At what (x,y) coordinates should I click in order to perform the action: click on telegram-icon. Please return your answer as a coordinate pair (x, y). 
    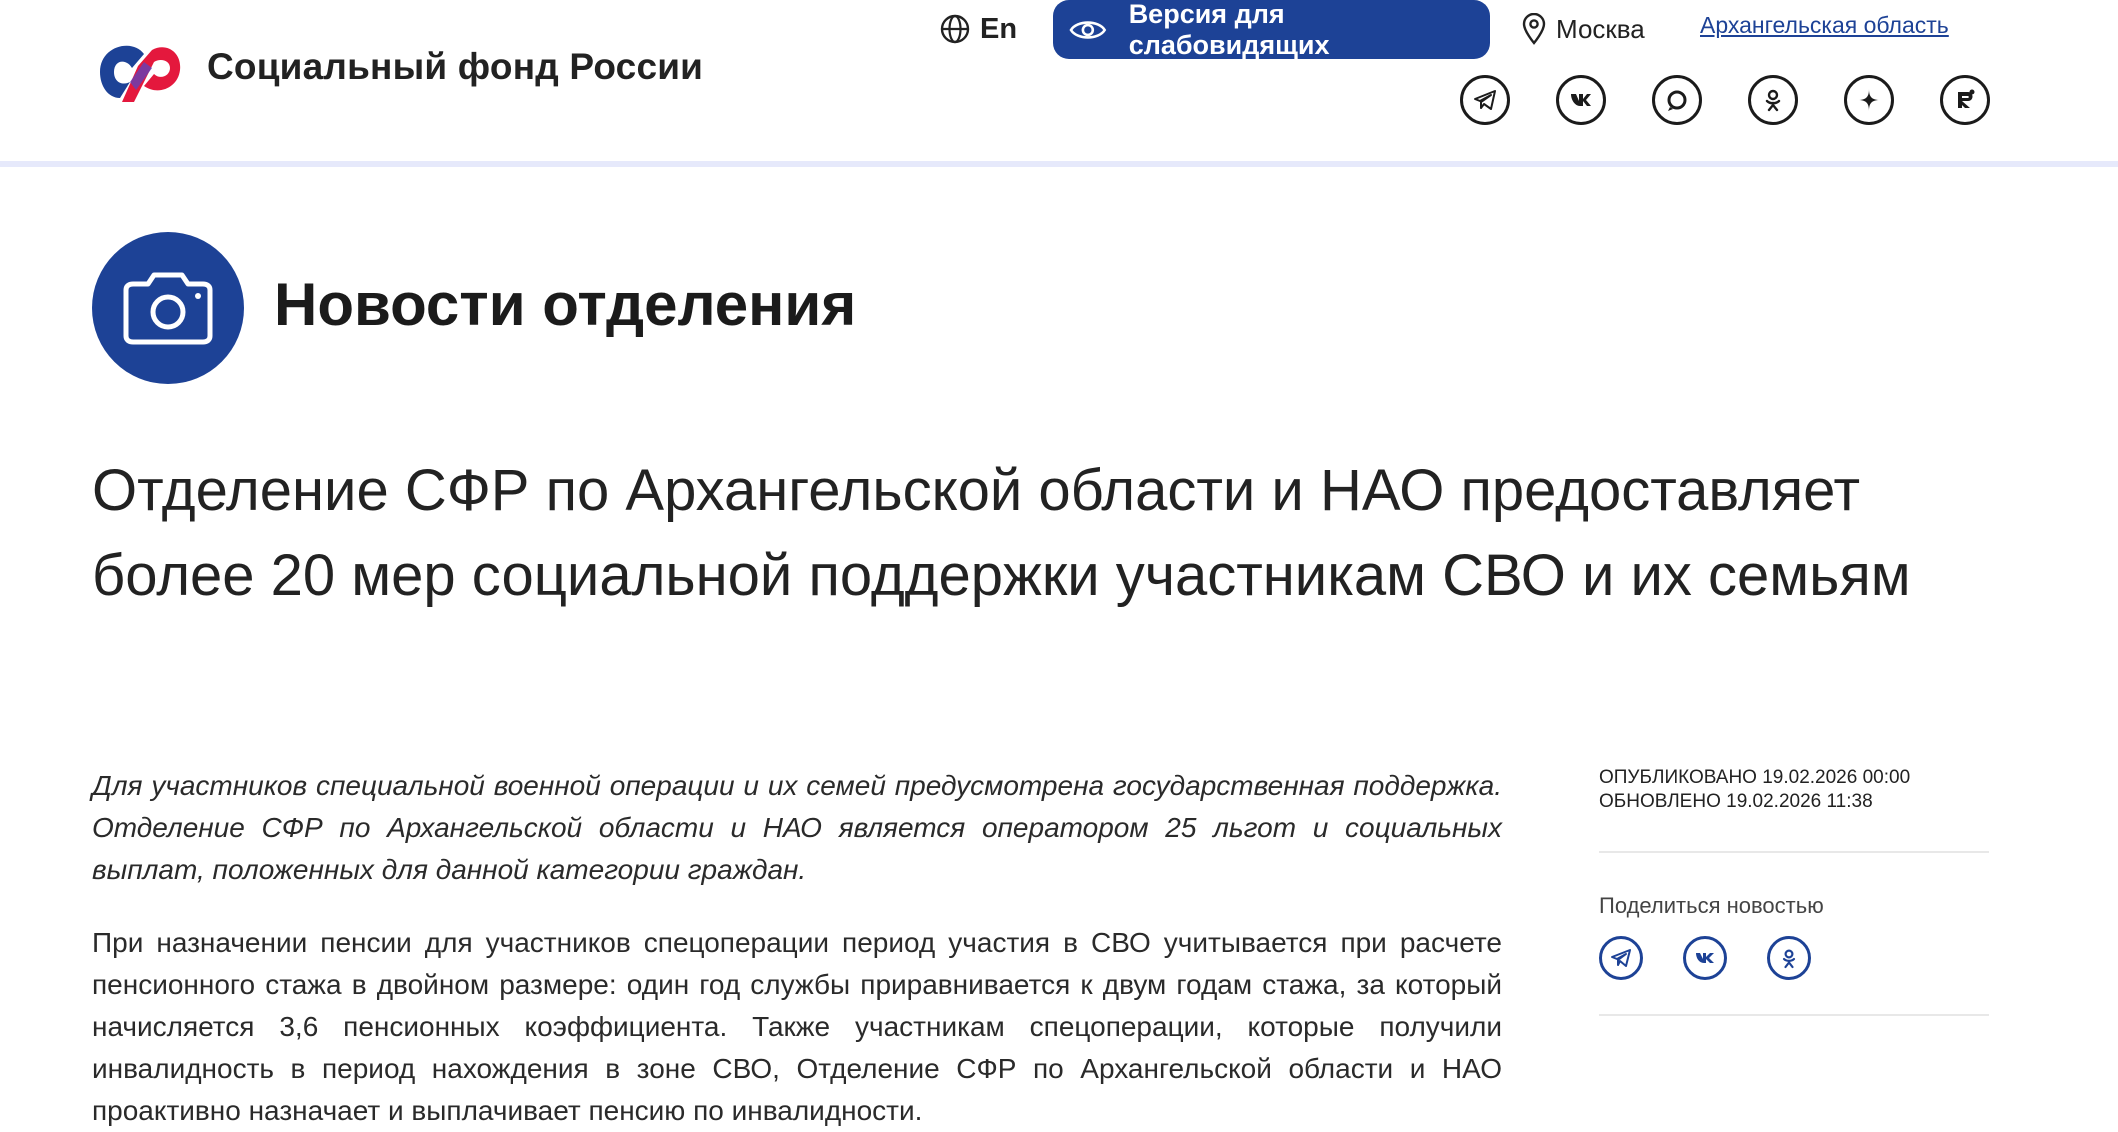
    Looking at the image, I should click on (1485, 100).